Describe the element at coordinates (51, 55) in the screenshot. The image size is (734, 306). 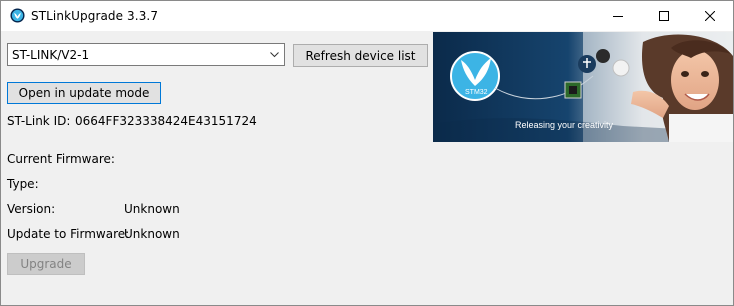
I see `device-select-value: ST-LINK/V2-1` at that location.